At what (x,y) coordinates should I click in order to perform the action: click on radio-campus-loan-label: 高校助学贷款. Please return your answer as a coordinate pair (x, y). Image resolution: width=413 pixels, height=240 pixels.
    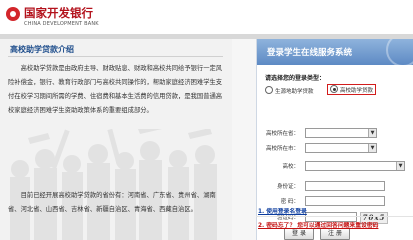
    Looking at the image, I should click on (357, 91).